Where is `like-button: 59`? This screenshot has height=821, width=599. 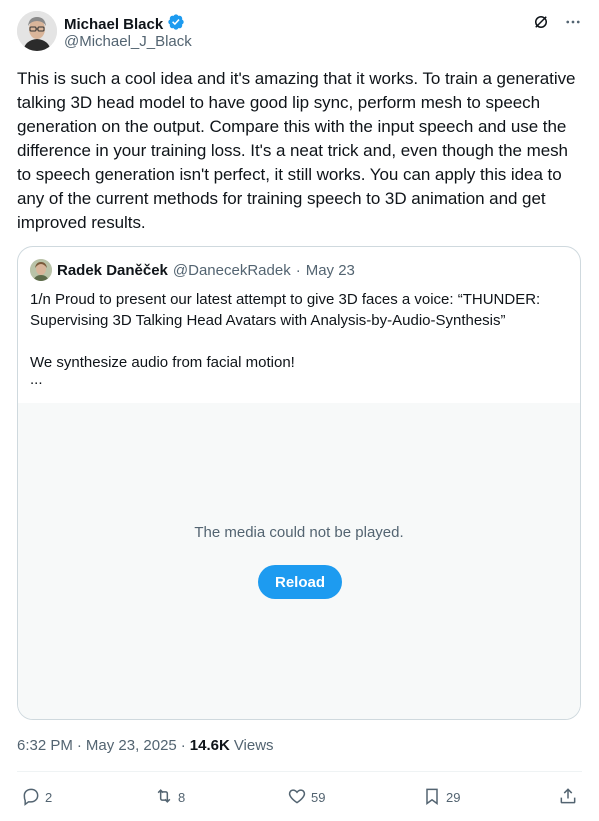 like-button: 59 is located at coordinates (306, 797).